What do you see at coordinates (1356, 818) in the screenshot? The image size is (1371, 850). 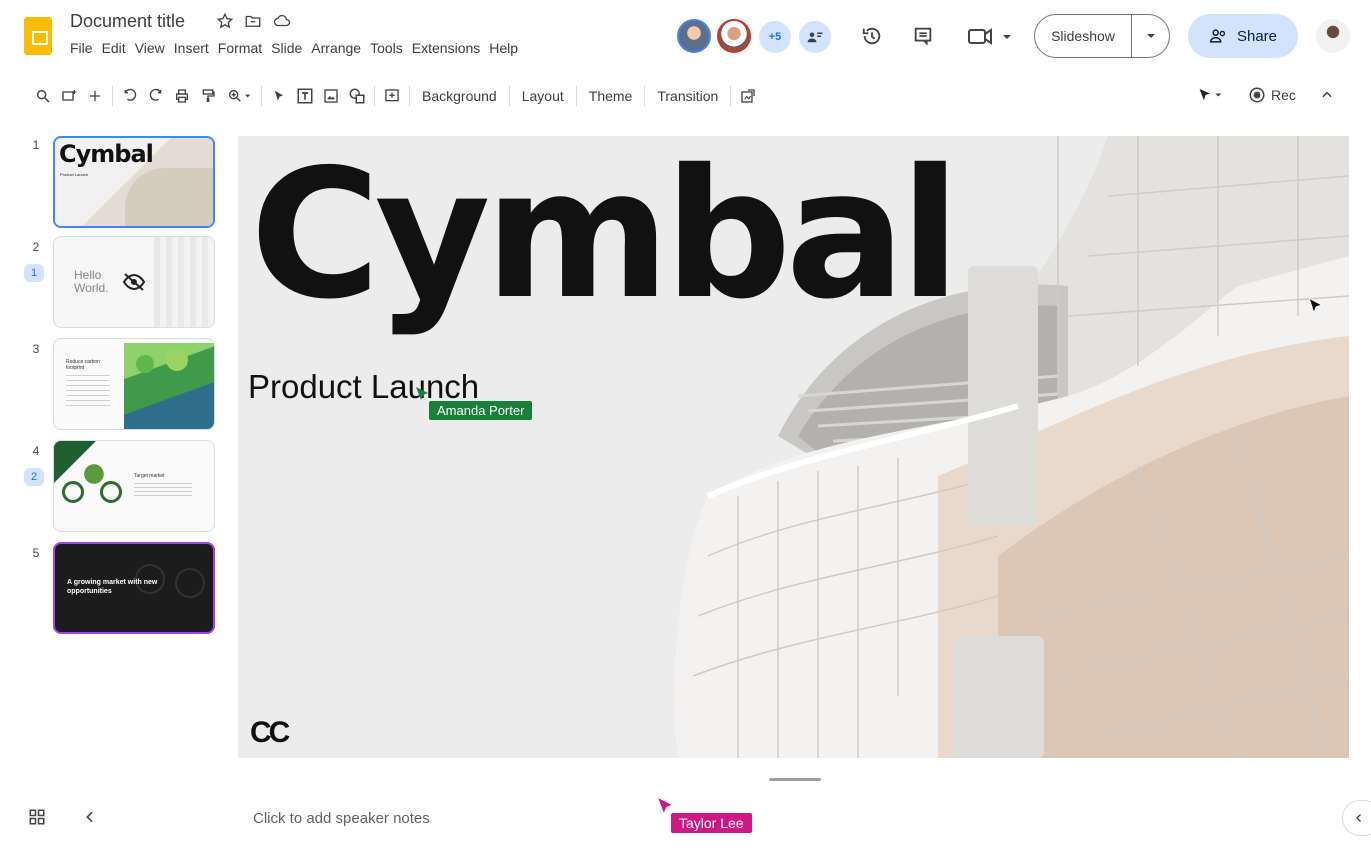 I see `side-panel-toggle` at bounding box center [1356, 818].